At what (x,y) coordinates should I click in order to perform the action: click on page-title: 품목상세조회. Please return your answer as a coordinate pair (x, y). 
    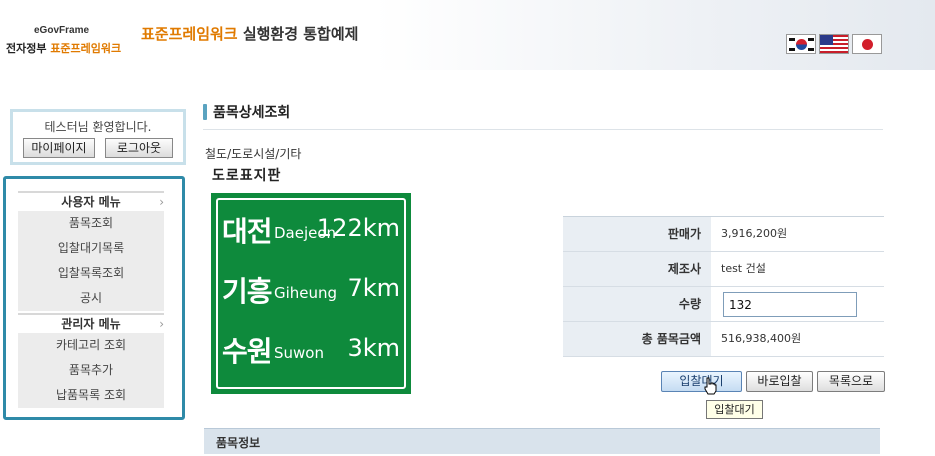
    Looking at the image, I should click on (252, 113).